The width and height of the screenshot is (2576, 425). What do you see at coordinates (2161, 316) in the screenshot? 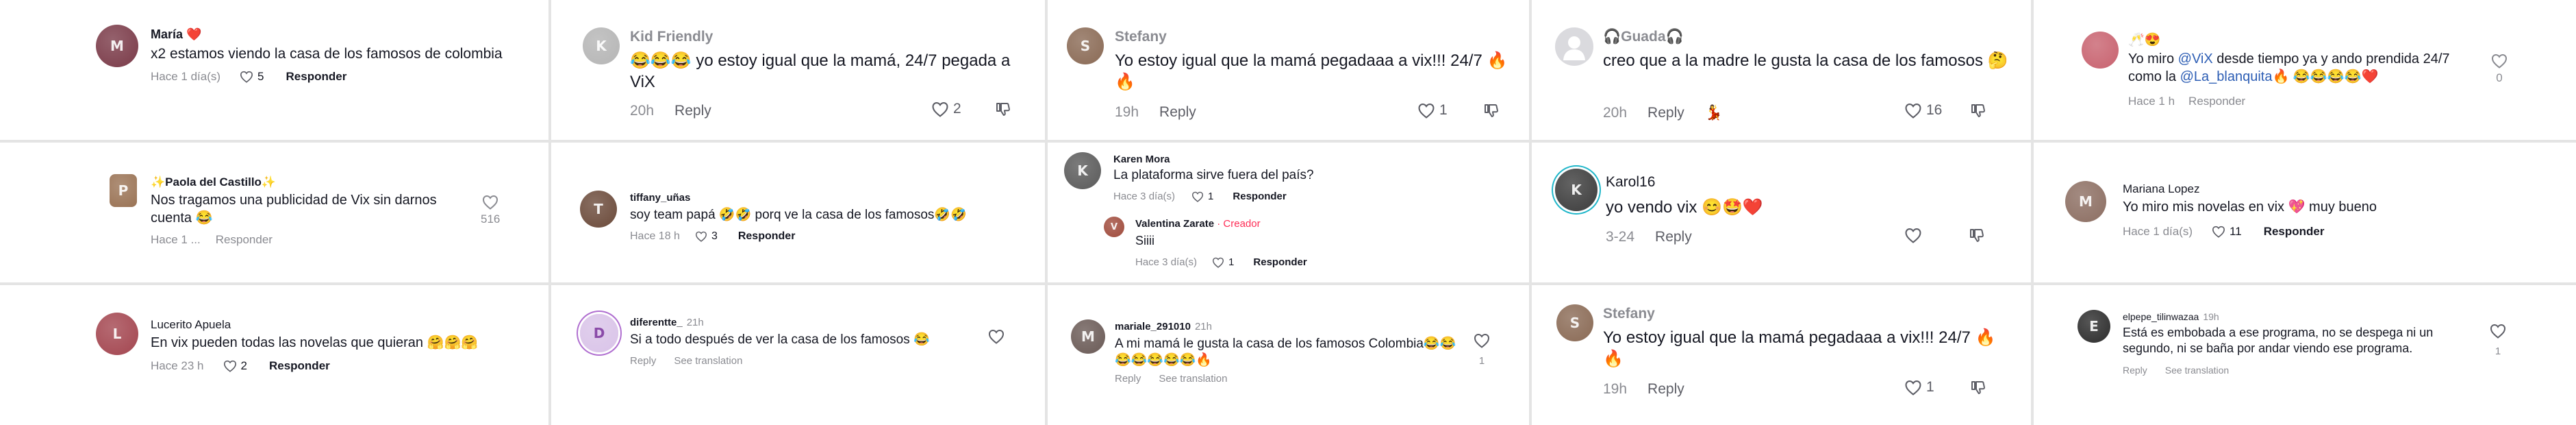
I see `comment-username-text: elpepe_tilinwazaa` at bounding box center [2161, 316].